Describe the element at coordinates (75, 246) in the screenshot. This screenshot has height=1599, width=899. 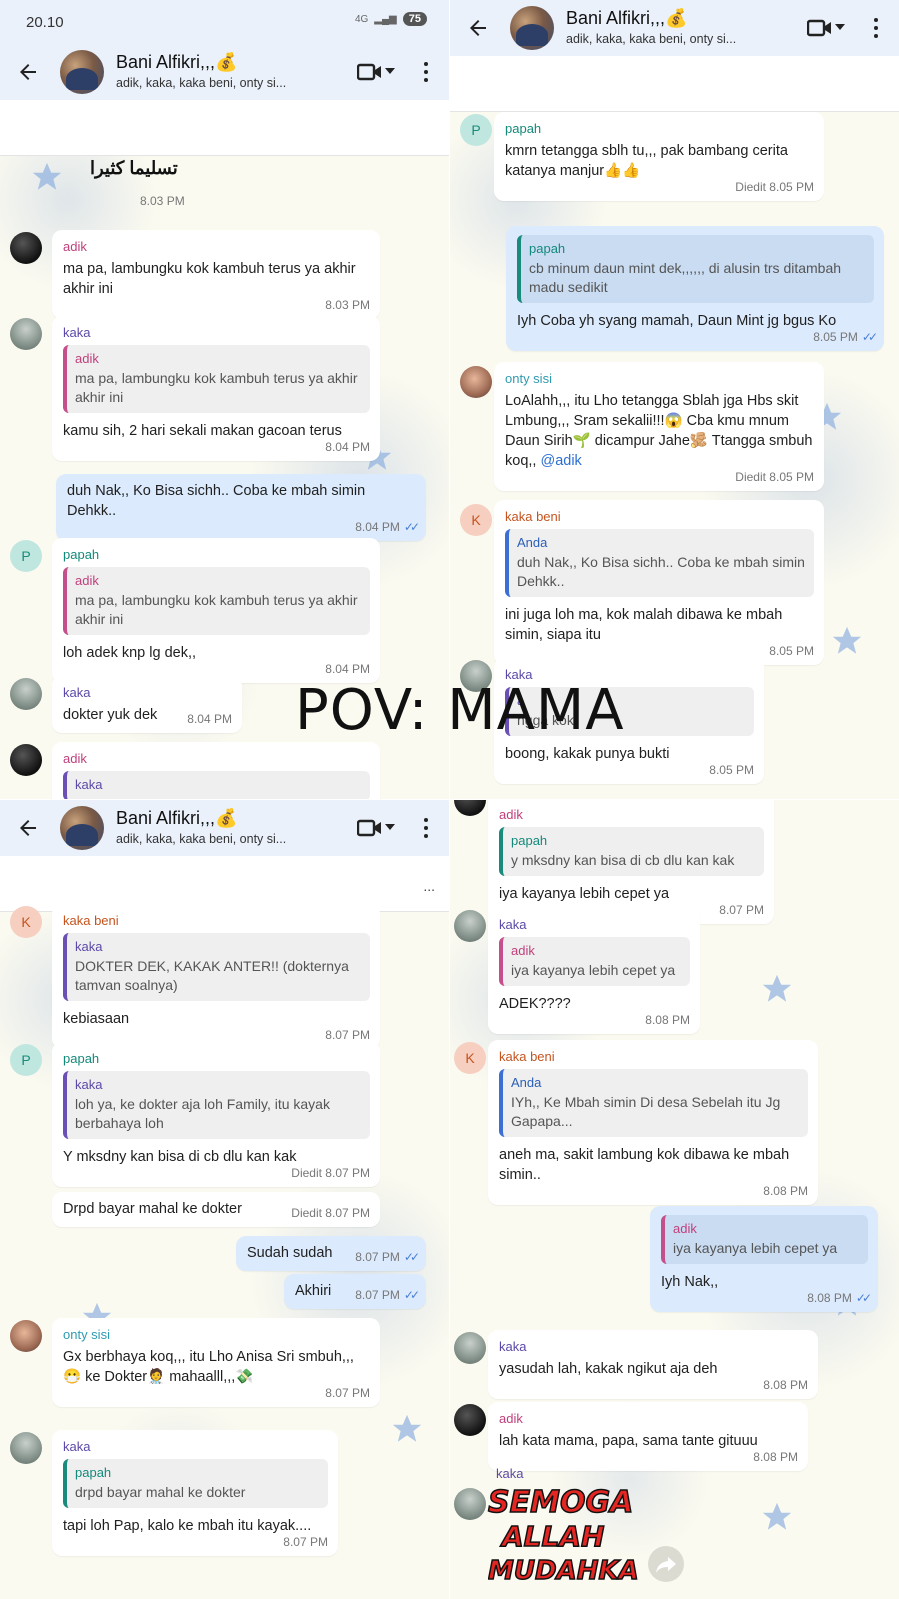
I see `sender-name: adik` at that location.